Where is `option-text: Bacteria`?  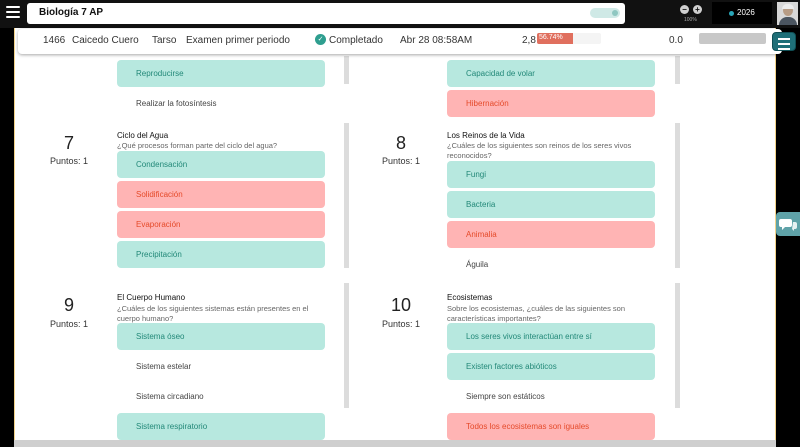 option-text: Bacteria is located at coordinates (481, 204).